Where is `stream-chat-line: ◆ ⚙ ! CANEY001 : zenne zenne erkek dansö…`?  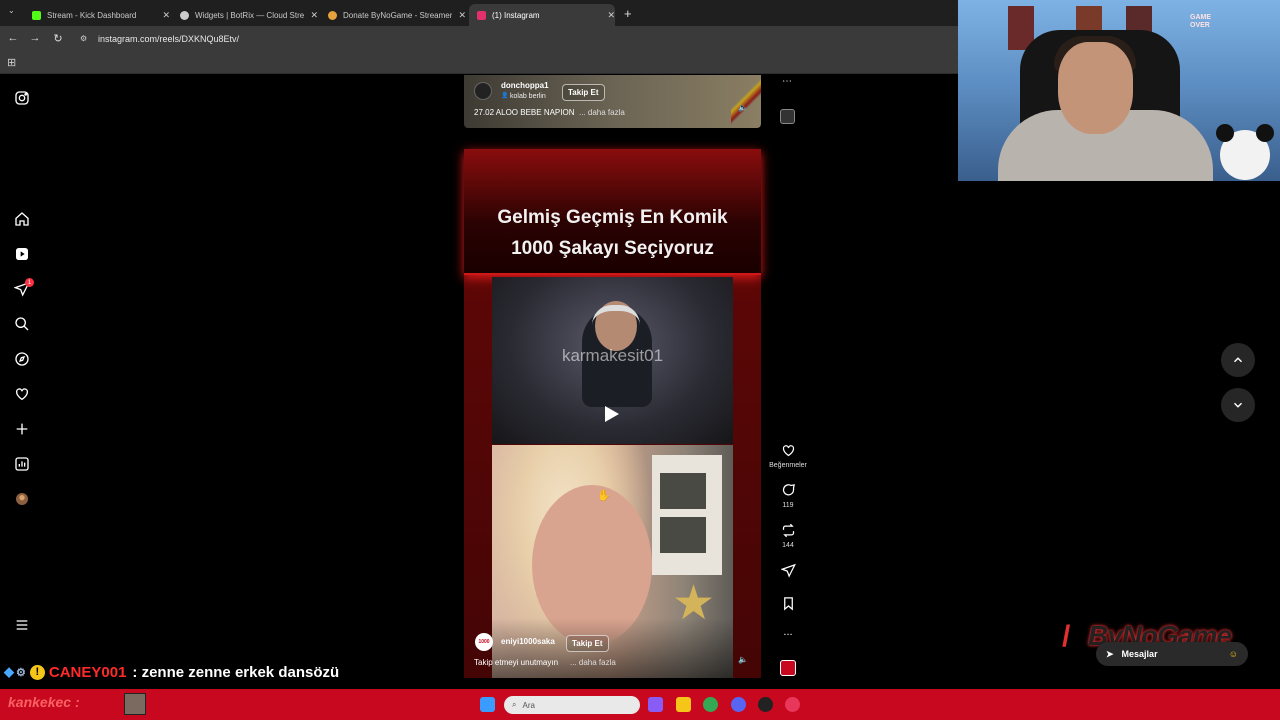 stream-chat-line: ◆ ⚙ ! CANEY001 : zenne zenne erkek dansö… is located at coordinates (171, 672).